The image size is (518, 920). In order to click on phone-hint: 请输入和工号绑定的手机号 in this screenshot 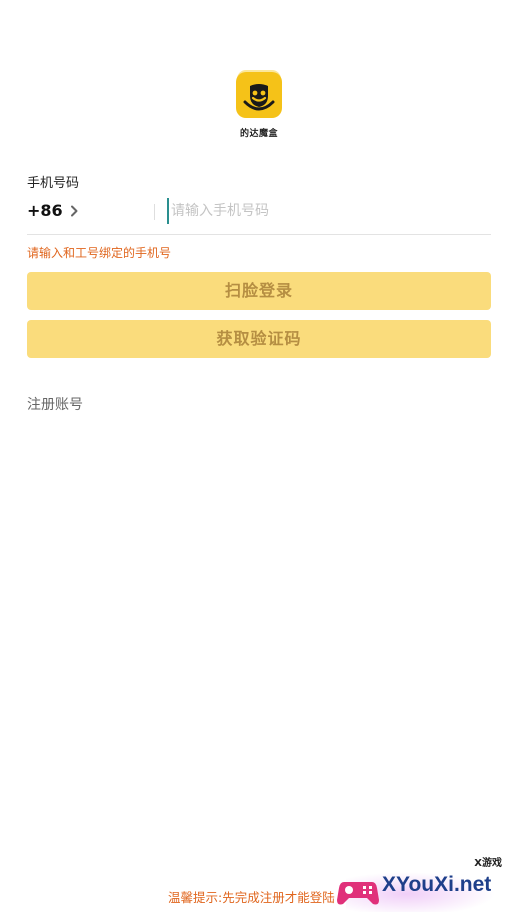, I will do `click(99, 253)`.